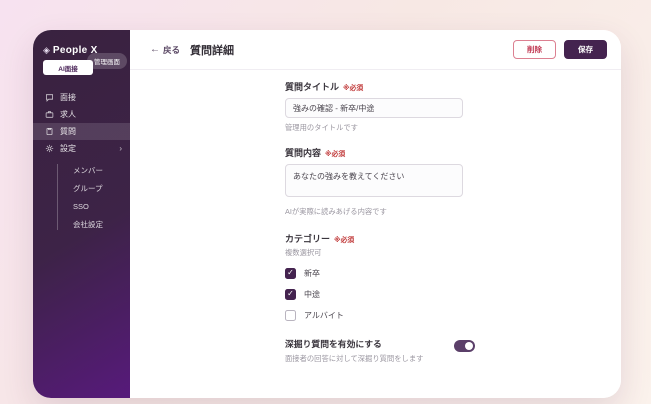  I want to click on question-title-input, so click(374, 108).